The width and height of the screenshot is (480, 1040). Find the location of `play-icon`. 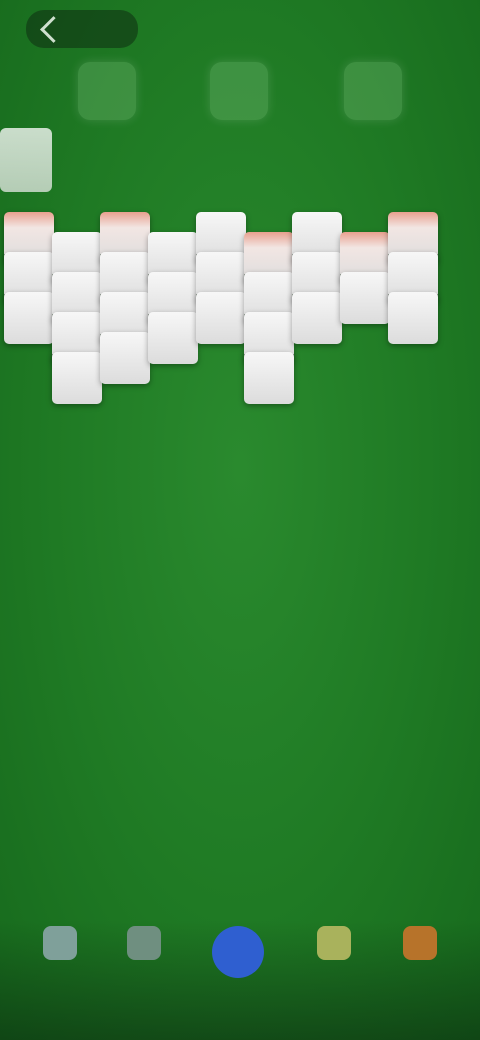

play-icon is located at coordinates (238, 952).